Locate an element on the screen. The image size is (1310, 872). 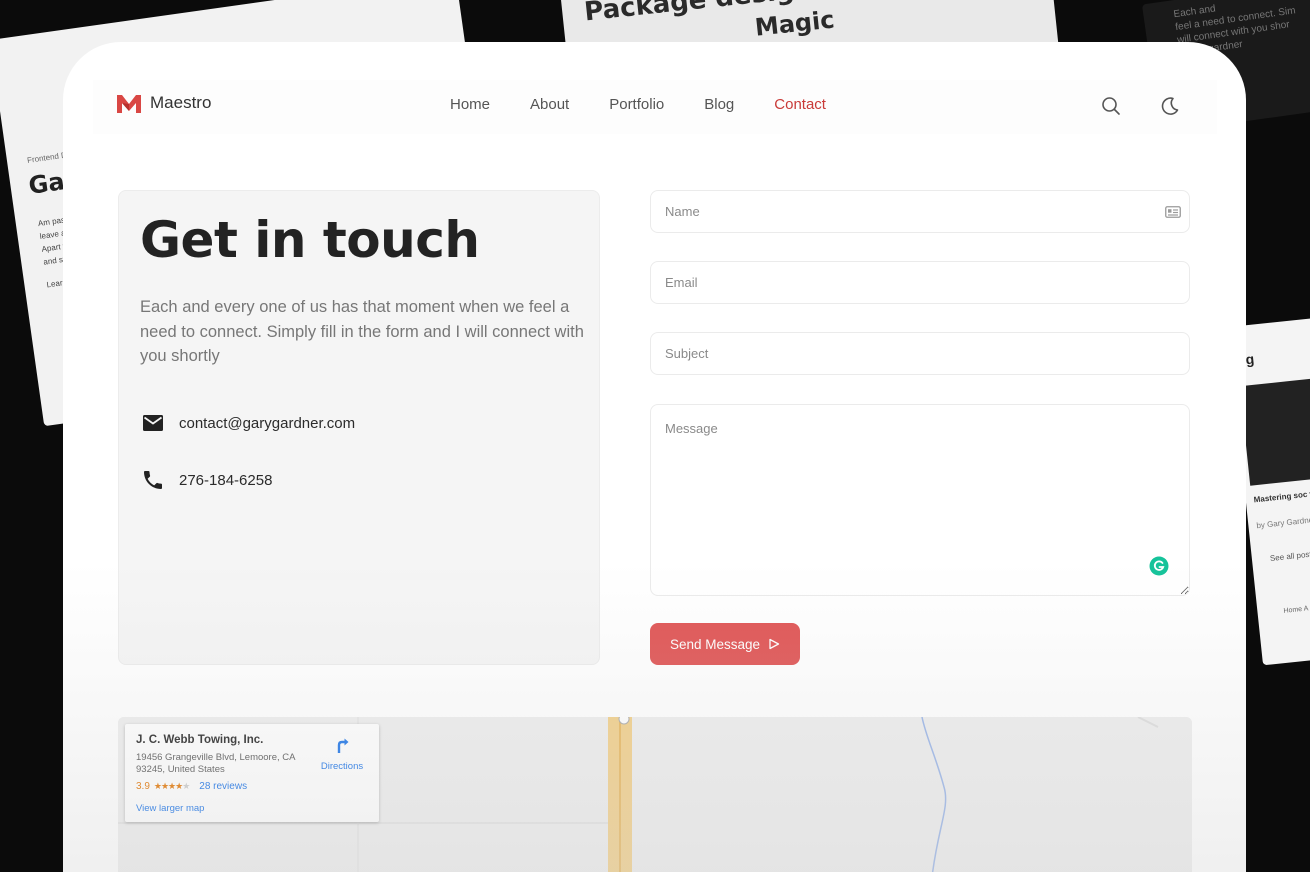
contact-email-row: contact@garygardner.com is located at coordinates (248, 423).